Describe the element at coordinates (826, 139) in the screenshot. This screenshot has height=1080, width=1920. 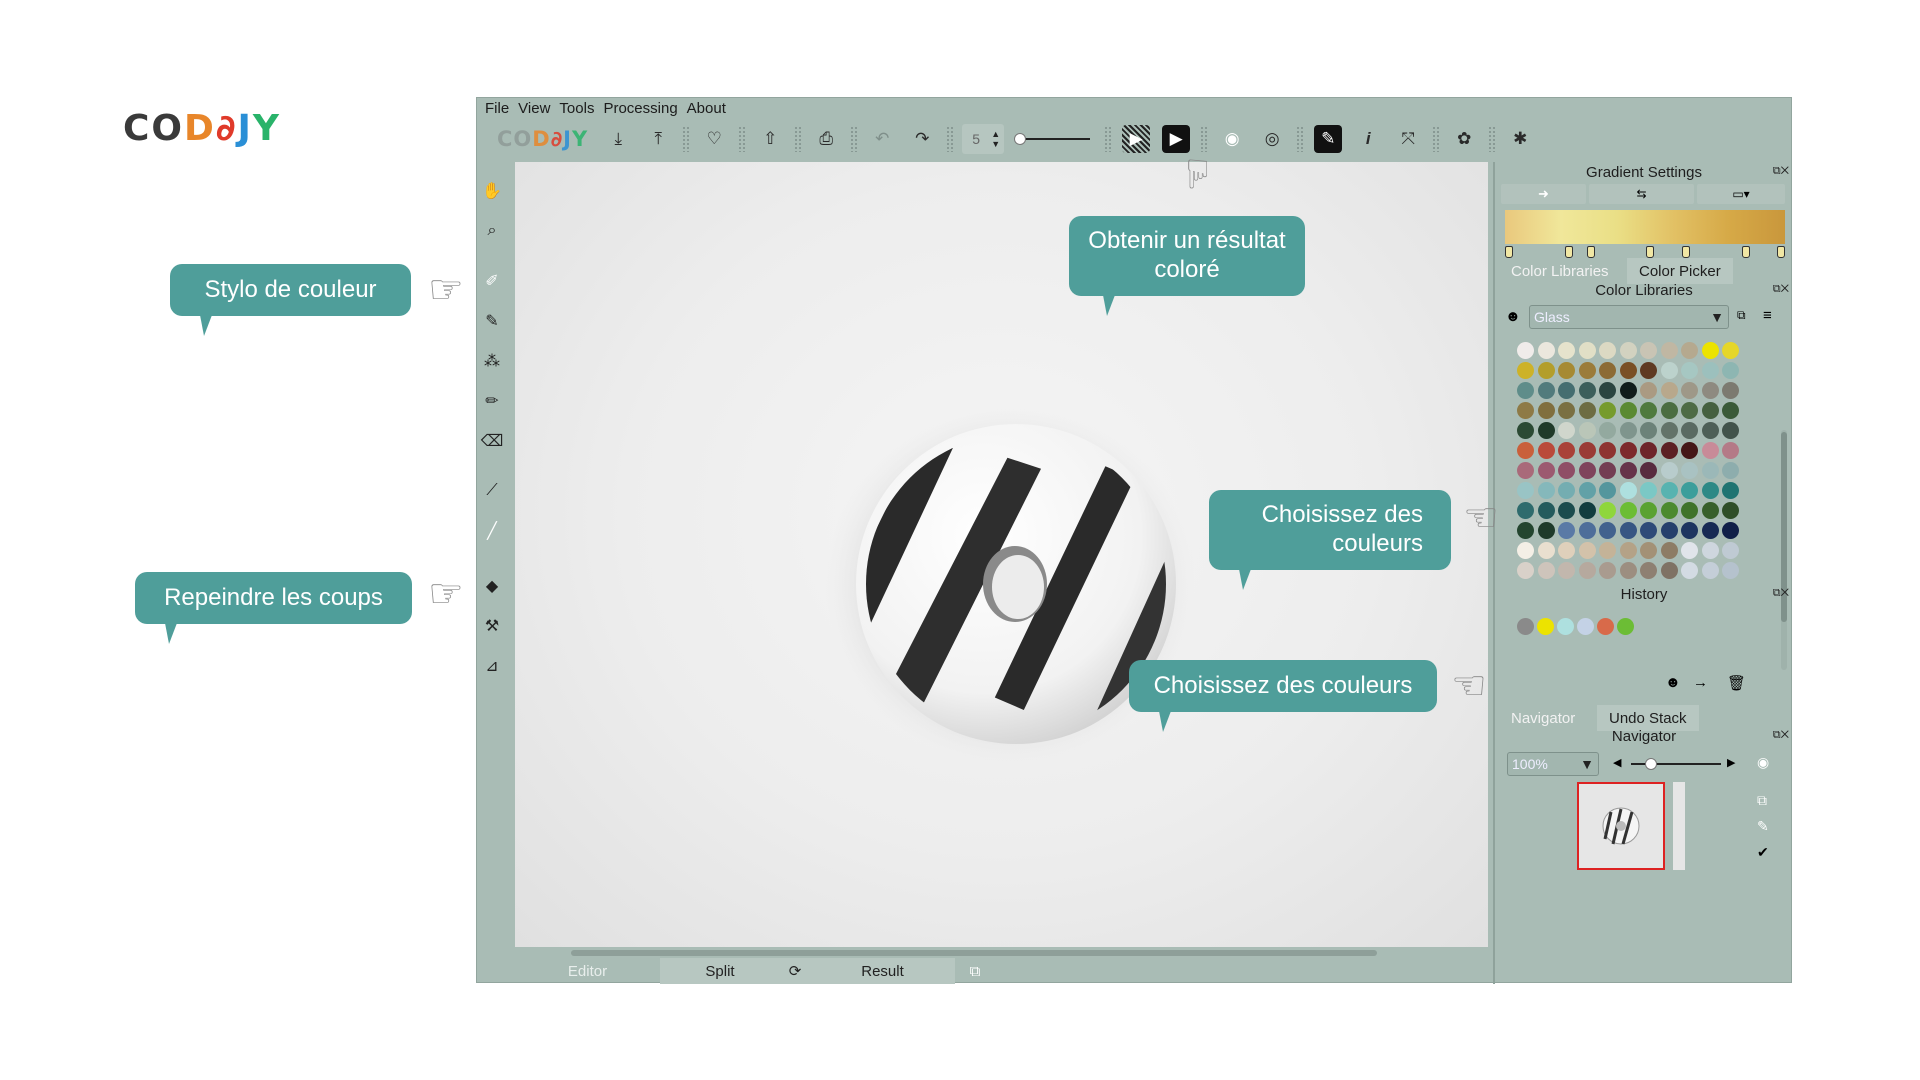
I see `print-icon: ⎙` at that location.